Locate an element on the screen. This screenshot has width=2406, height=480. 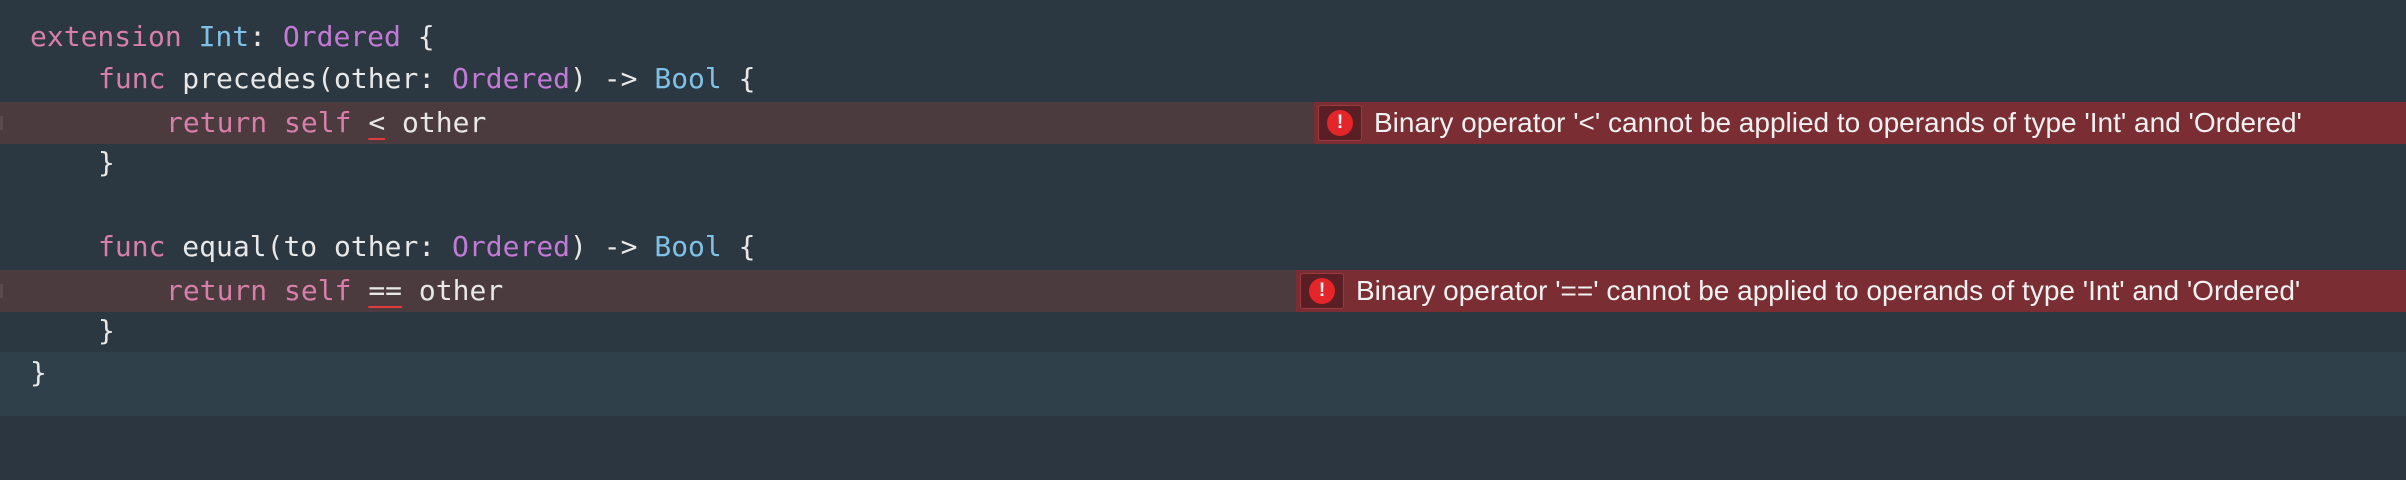
error-operator: < is located at coordinates (377, 122).